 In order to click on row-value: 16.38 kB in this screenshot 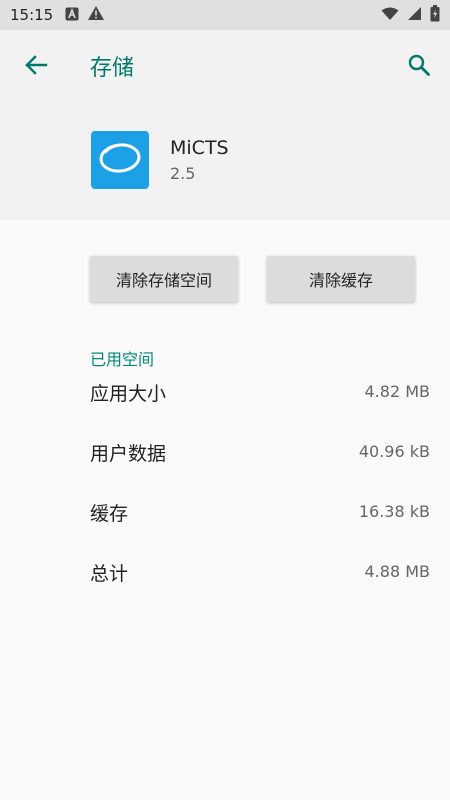, I will do `click(394, 511)`.